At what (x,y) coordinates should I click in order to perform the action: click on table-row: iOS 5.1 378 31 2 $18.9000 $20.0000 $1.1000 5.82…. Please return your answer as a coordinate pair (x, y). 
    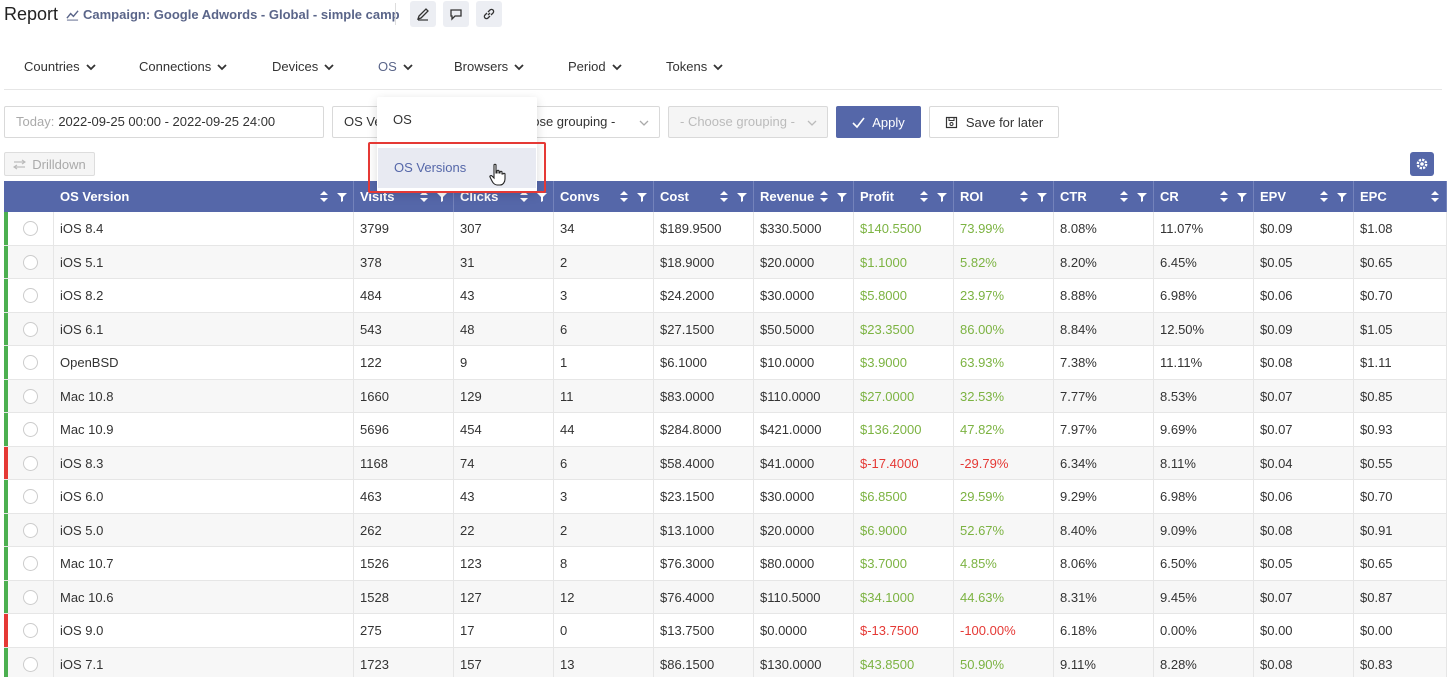
    Looking at the image, I should click on (725, 262).